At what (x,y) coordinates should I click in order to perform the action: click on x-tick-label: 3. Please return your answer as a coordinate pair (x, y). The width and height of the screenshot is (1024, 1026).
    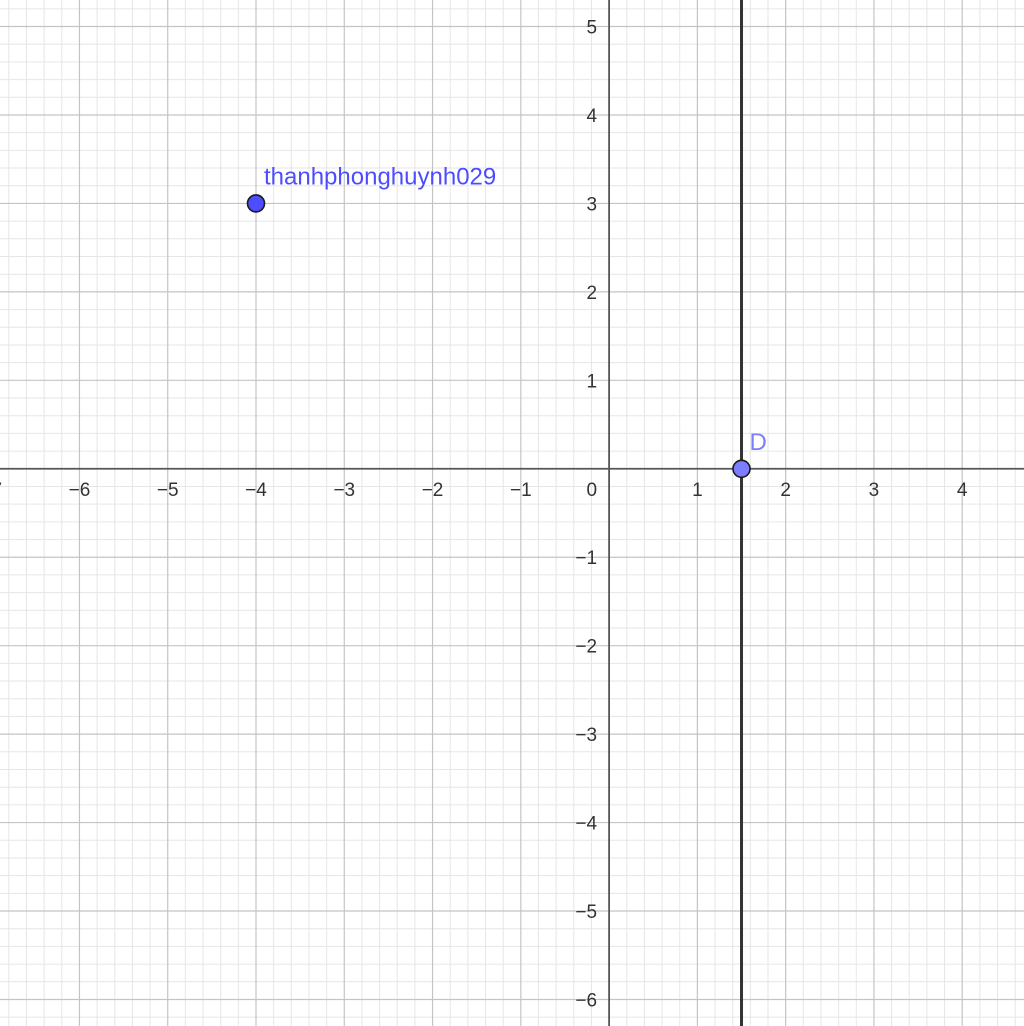
    Looking at the image, I should click on (874, 490).